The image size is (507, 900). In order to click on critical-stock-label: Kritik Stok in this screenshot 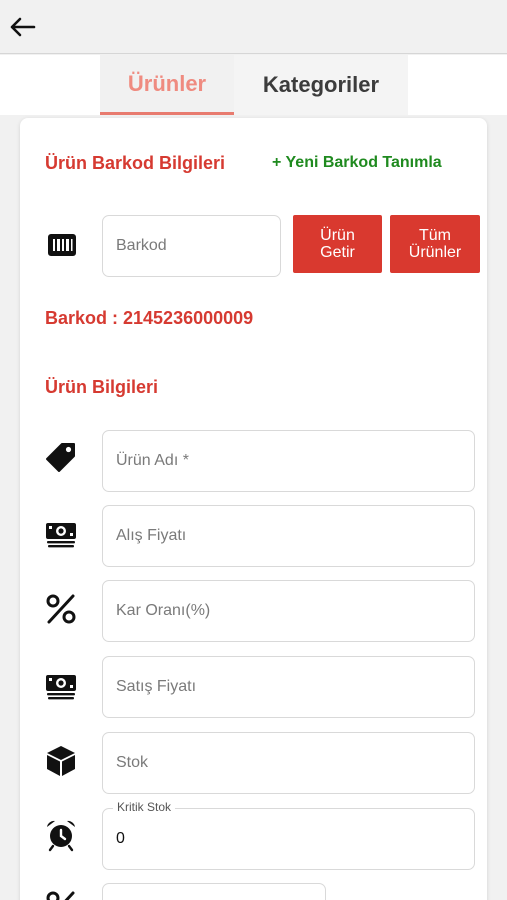, I will do `click(144, 807)`.